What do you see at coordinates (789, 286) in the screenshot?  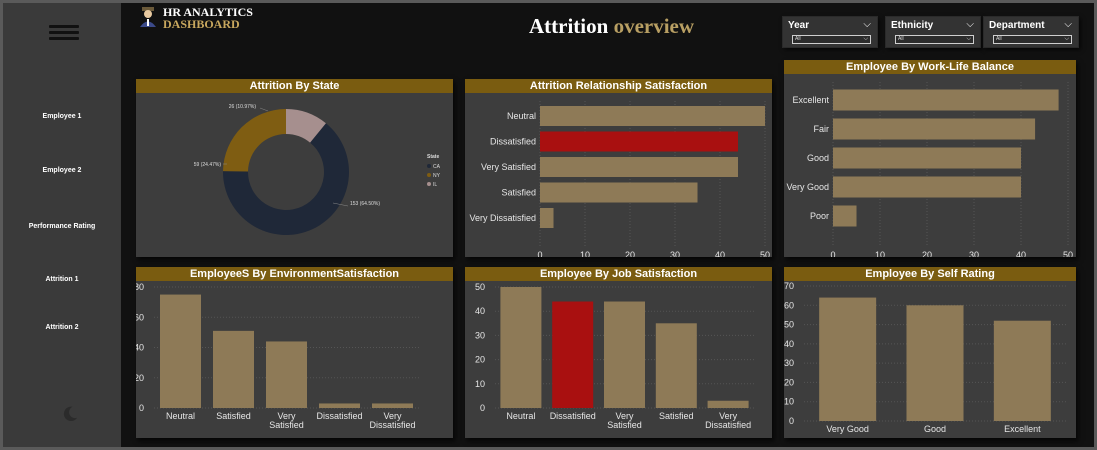 I see `y-tick-label: 70` at bounding box center [789, 286].